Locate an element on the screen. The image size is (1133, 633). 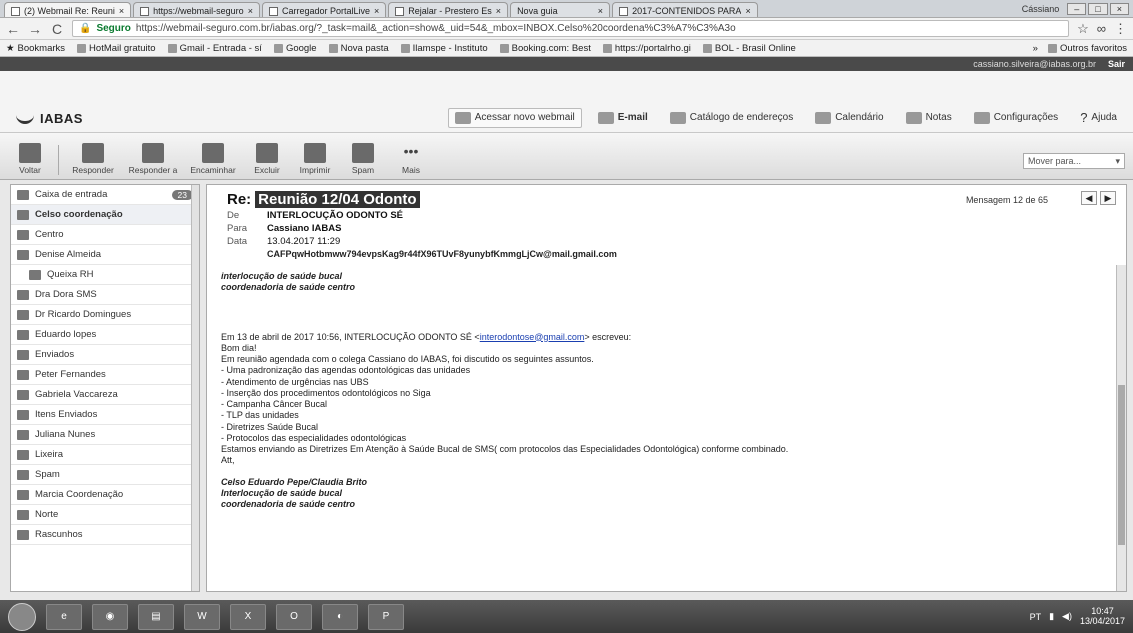
reload-icon: C is located at coordinates (57, 29).